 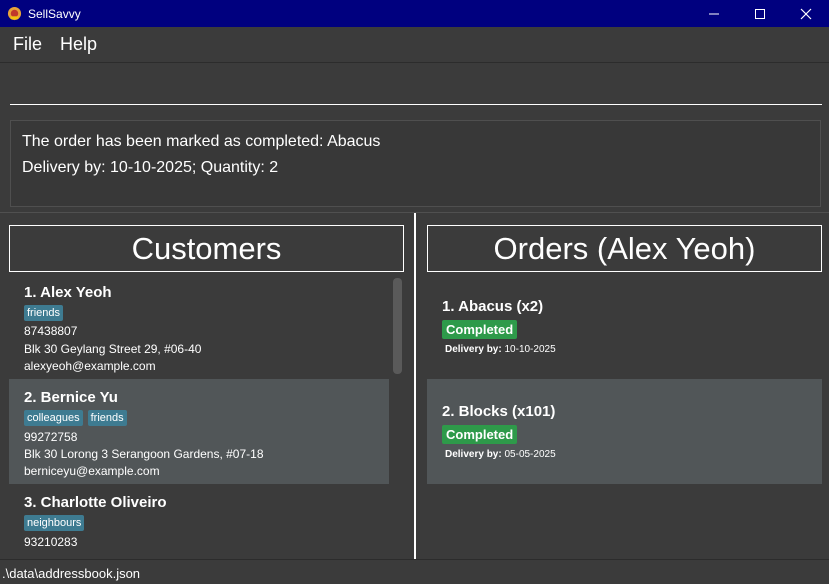 I want to click on menu-help: Help, so click(x=78, y=44).